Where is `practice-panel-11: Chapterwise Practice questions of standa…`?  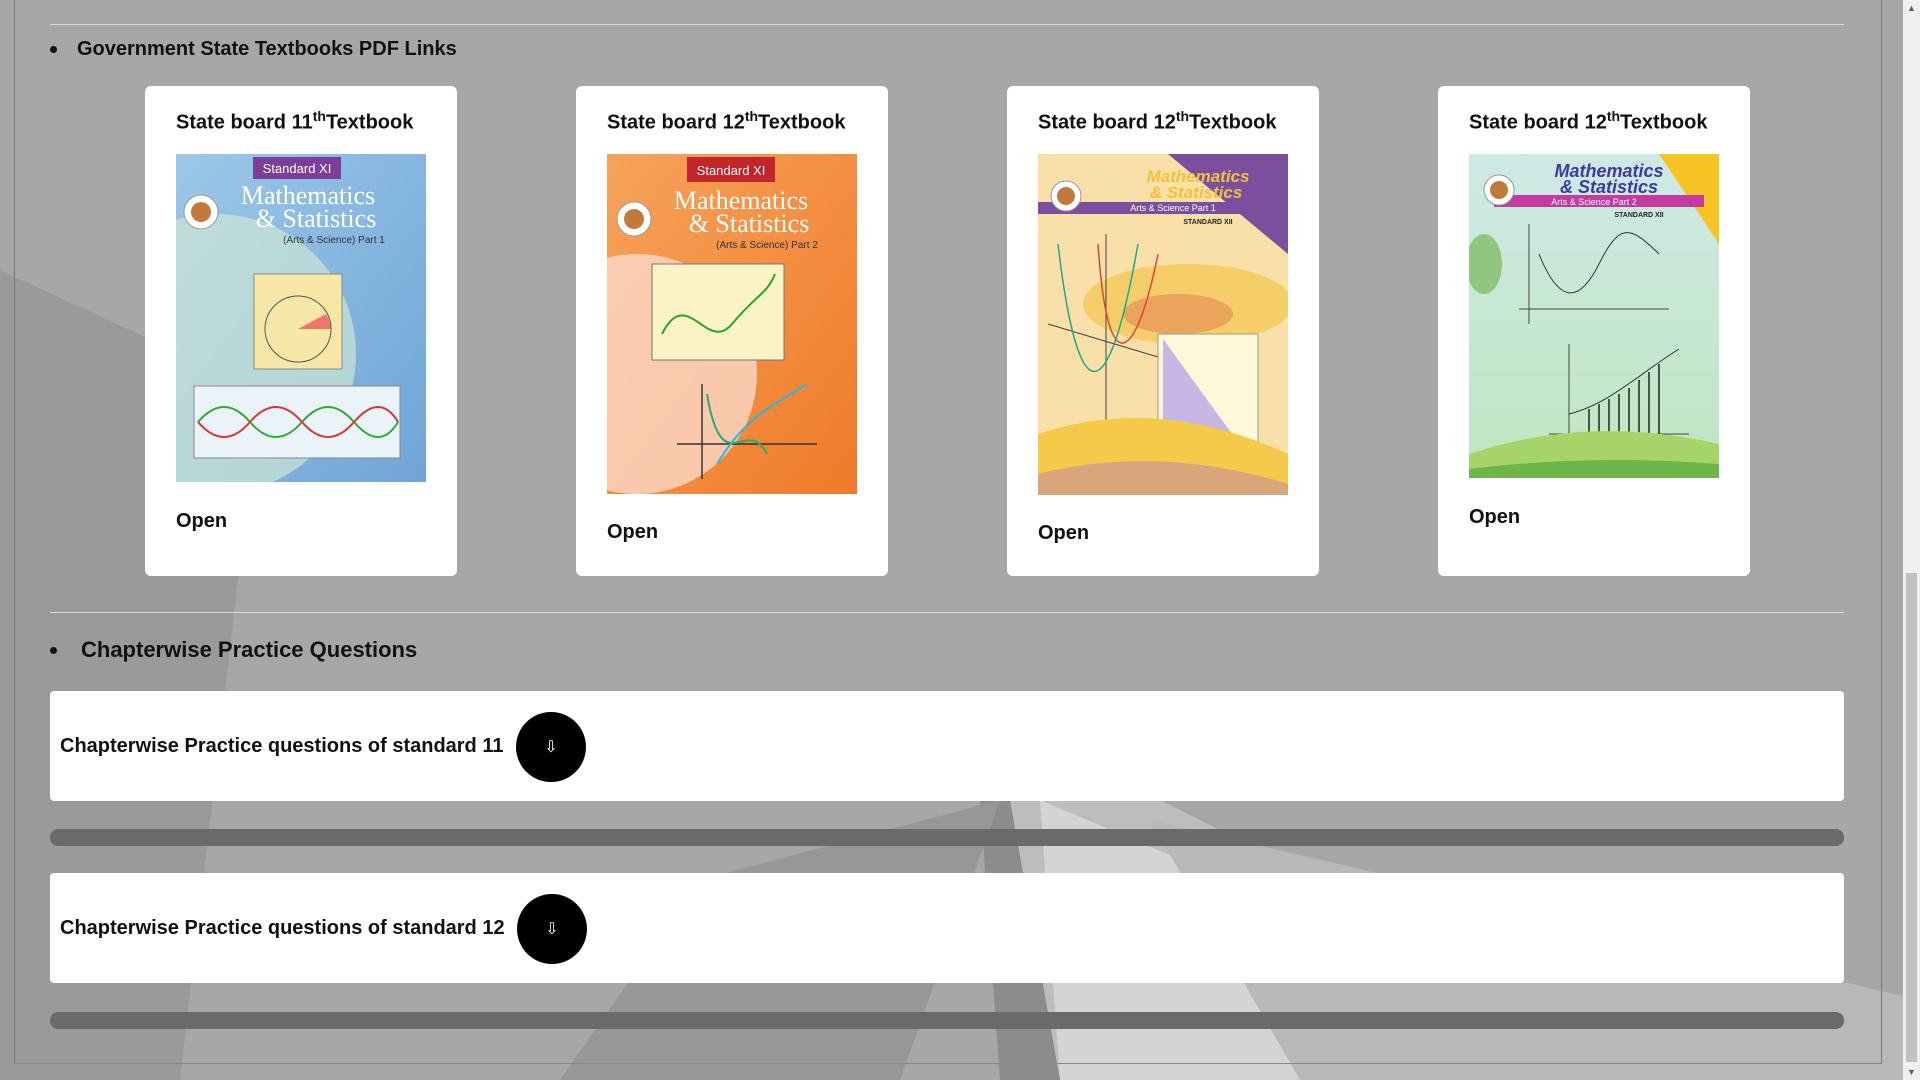 practice-panel-11: Chapterwise Practice questions of standa… is located at coordinates (947, 746).